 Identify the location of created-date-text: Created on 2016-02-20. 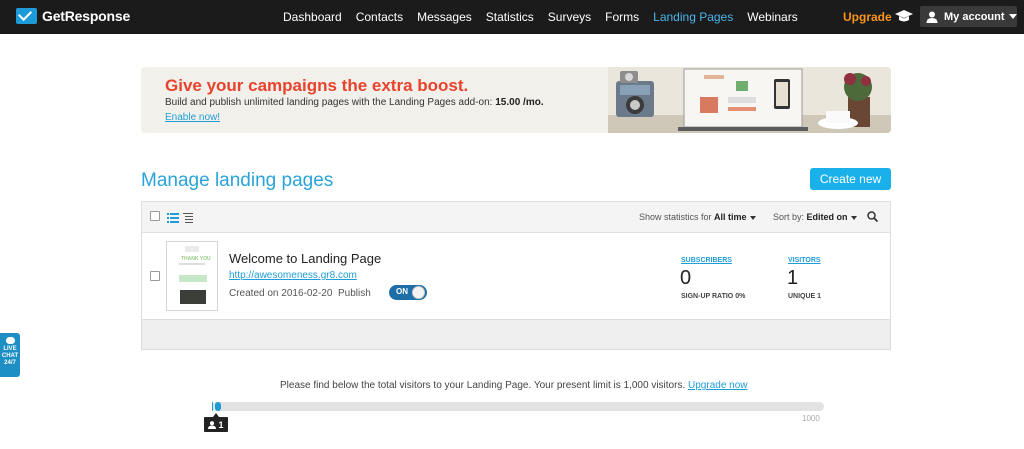
(281, 293).